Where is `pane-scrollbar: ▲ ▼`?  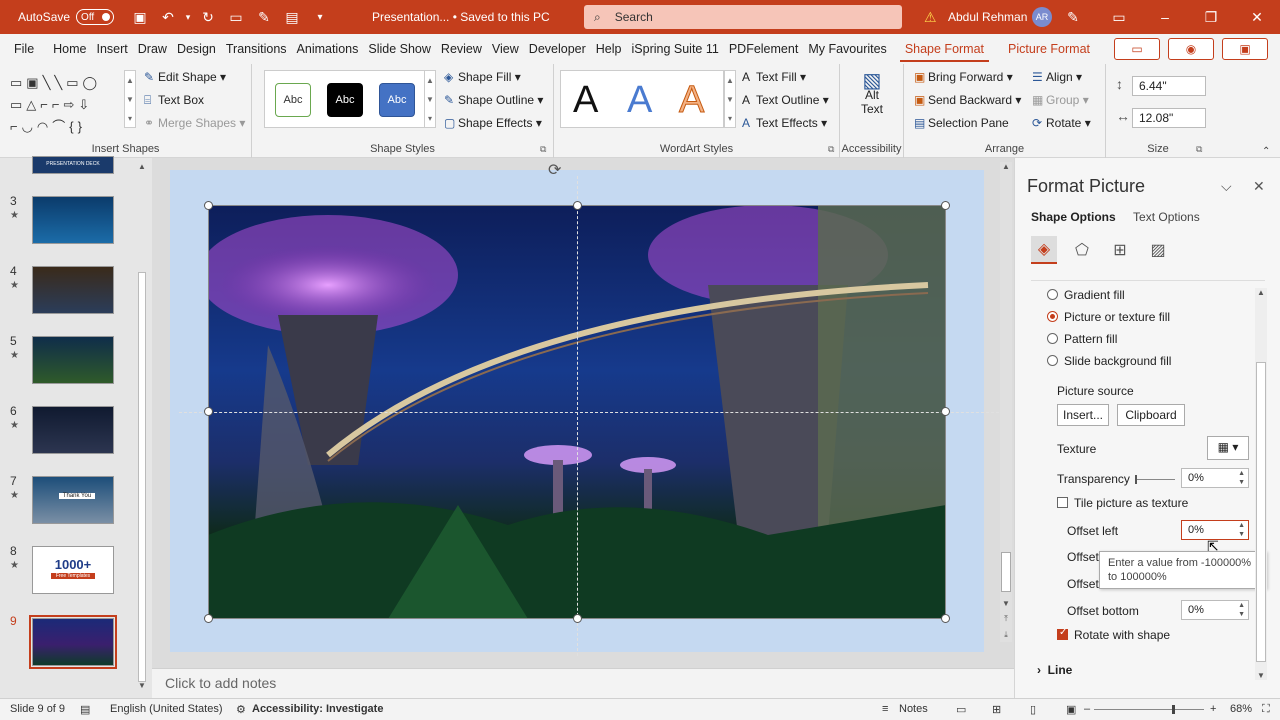
pane-scrollbar: ▲ ▼ is located at coordinates (1261, 484).